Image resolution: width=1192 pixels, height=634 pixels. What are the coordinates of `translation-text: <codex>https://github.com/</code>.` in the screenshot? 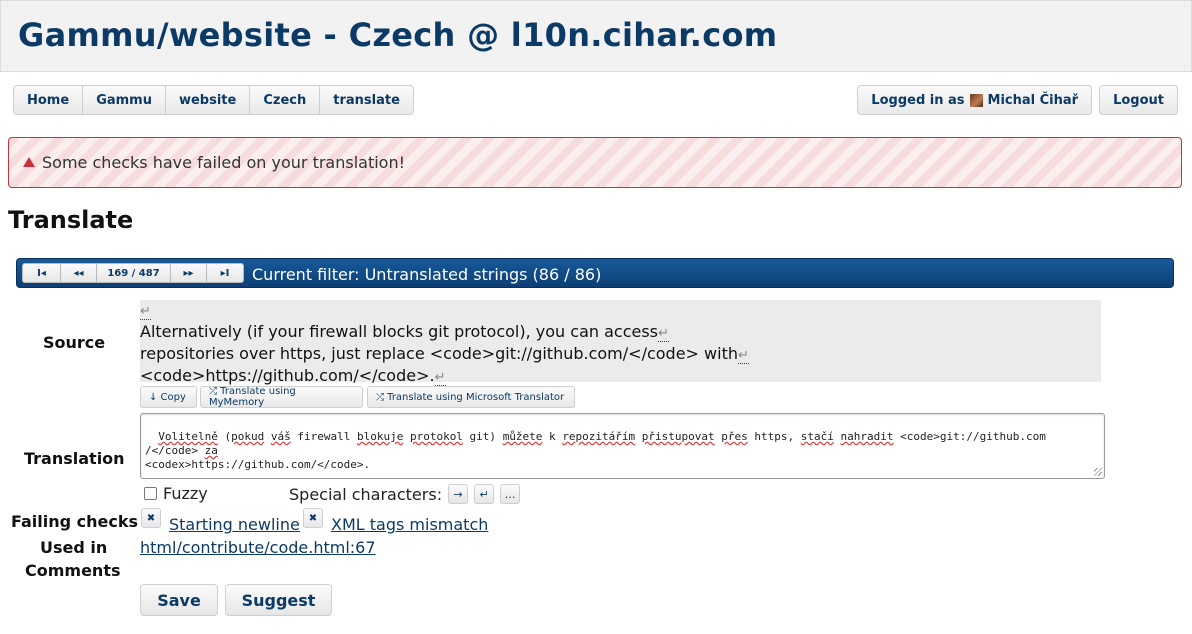 It's located at (258, 464).